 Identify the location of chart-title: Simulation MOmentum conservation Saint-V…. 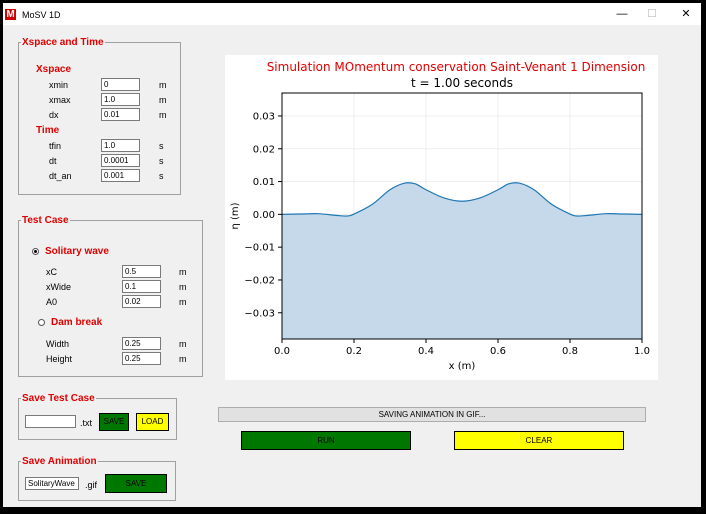
(456, 67).